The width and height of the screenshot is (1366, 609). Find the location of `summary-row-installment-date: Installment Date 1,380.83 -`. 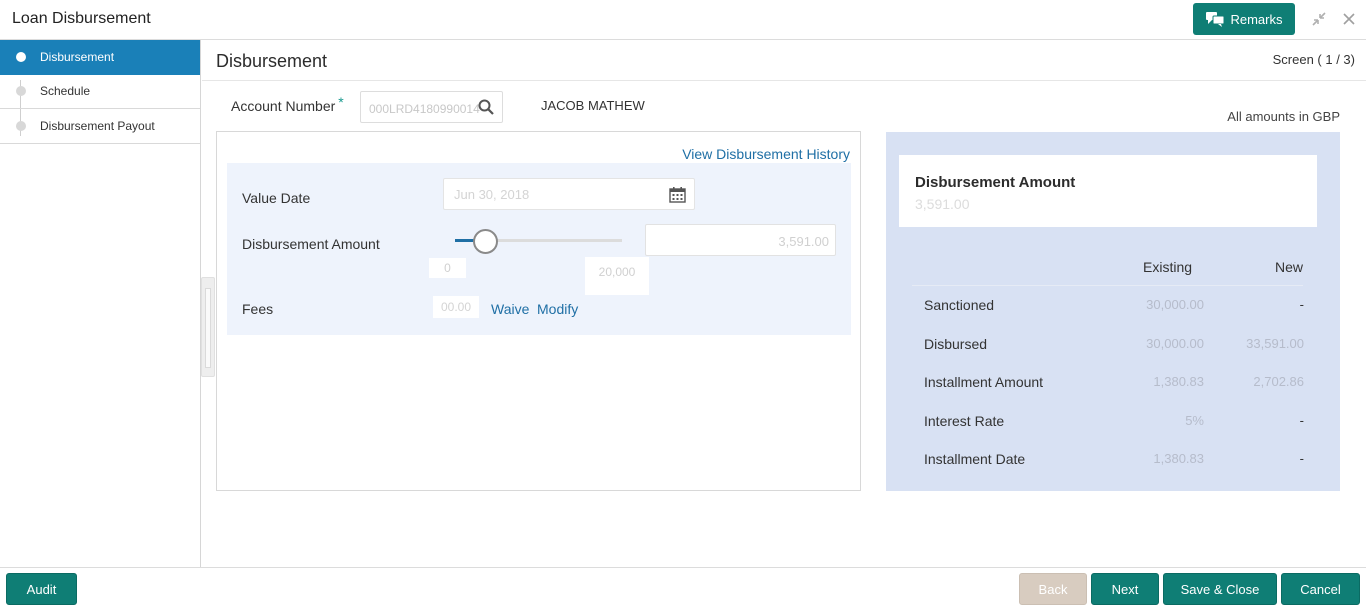

summary-row-installment-date: Installment Date 1,380.83 - is located at coordinates (1114, 459).